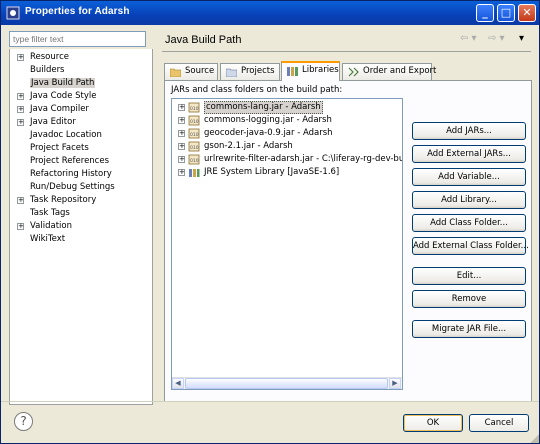 This screenshot has width=540, height=444. I want to click on library-entry: + 010 geocoder-java-0.9.jar - Adarsh, so click(287, 133).